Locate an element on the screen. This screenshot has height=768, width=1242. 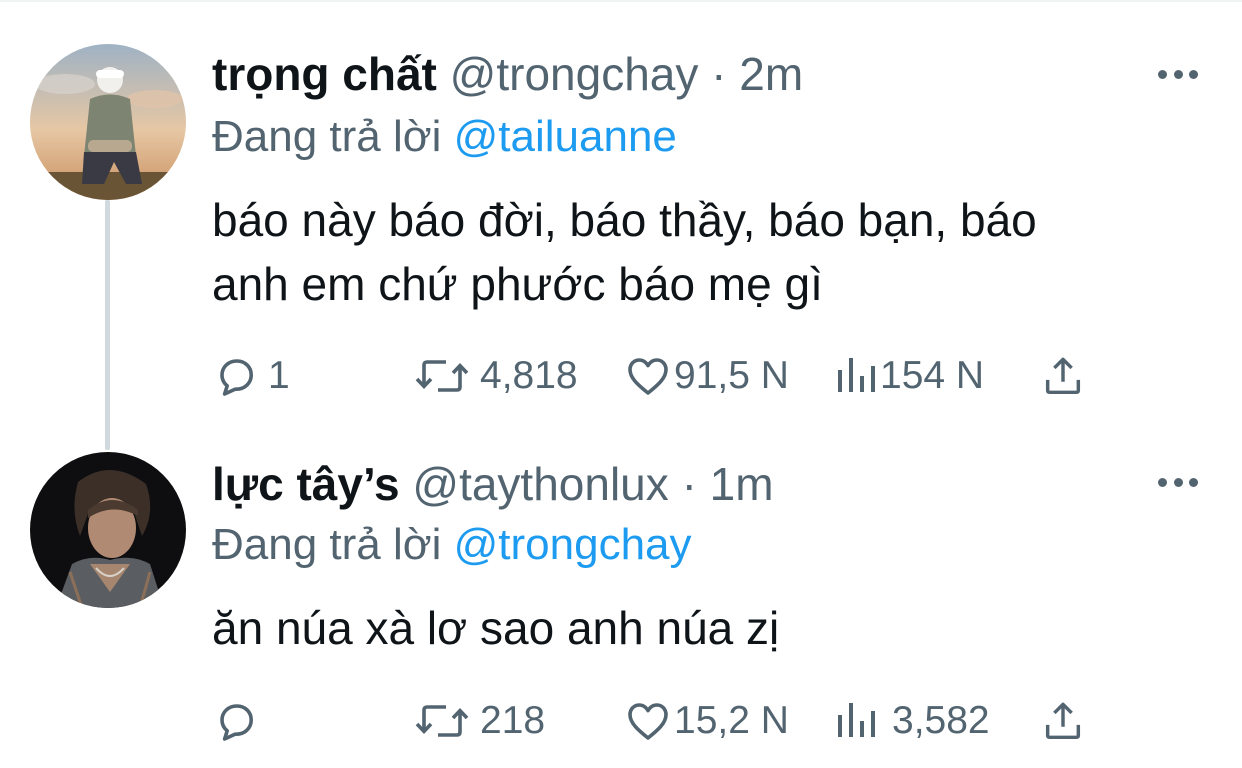
reply-button: 1 is located at coordinates (251, 376).